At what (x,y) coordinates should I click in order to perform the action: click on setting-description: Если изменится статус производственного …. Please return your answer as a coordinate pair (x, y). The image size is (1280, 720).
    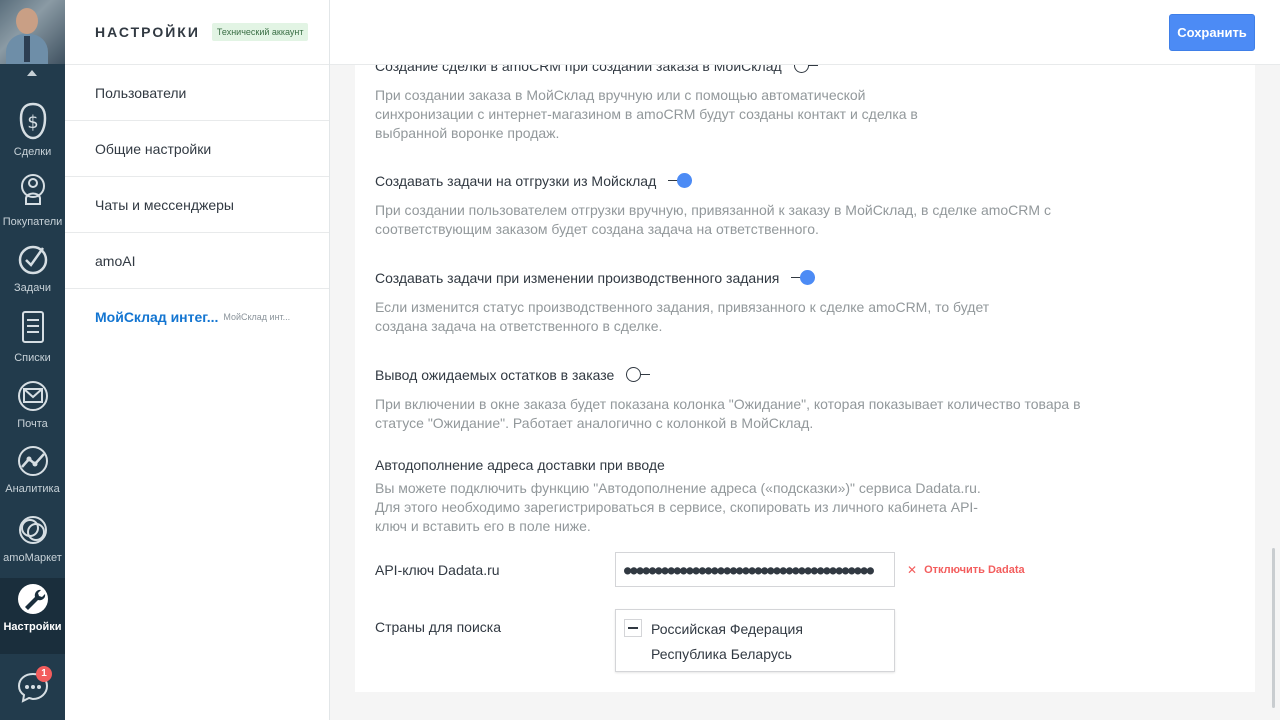
    Looking at the image, I should click on (682, 316).